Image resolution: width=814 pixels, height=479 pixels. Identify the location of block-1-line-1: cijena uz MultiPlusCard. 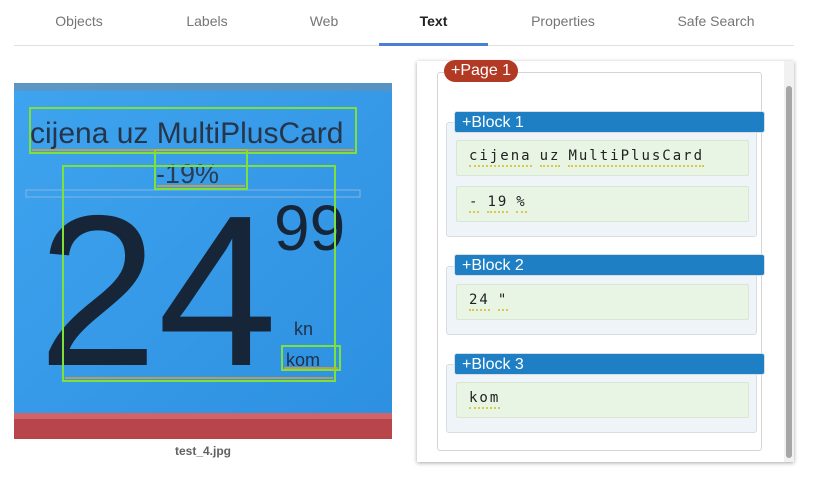
(602, 158).